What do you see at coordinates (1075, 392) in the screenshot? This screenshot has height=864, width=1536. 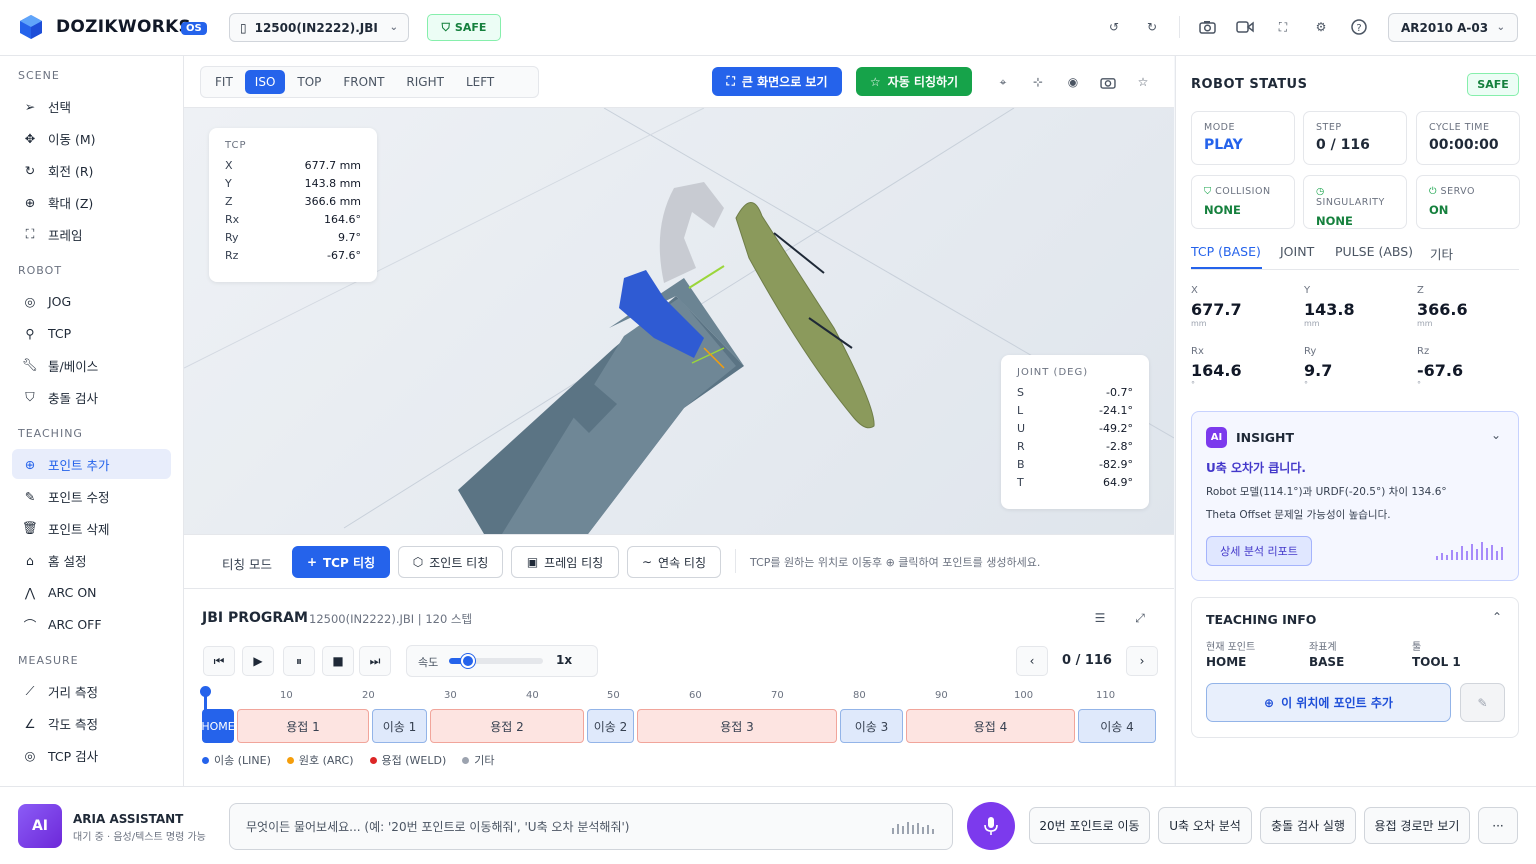 I see `joint-row: S -0.7°` at bounding box center [1075, 392].